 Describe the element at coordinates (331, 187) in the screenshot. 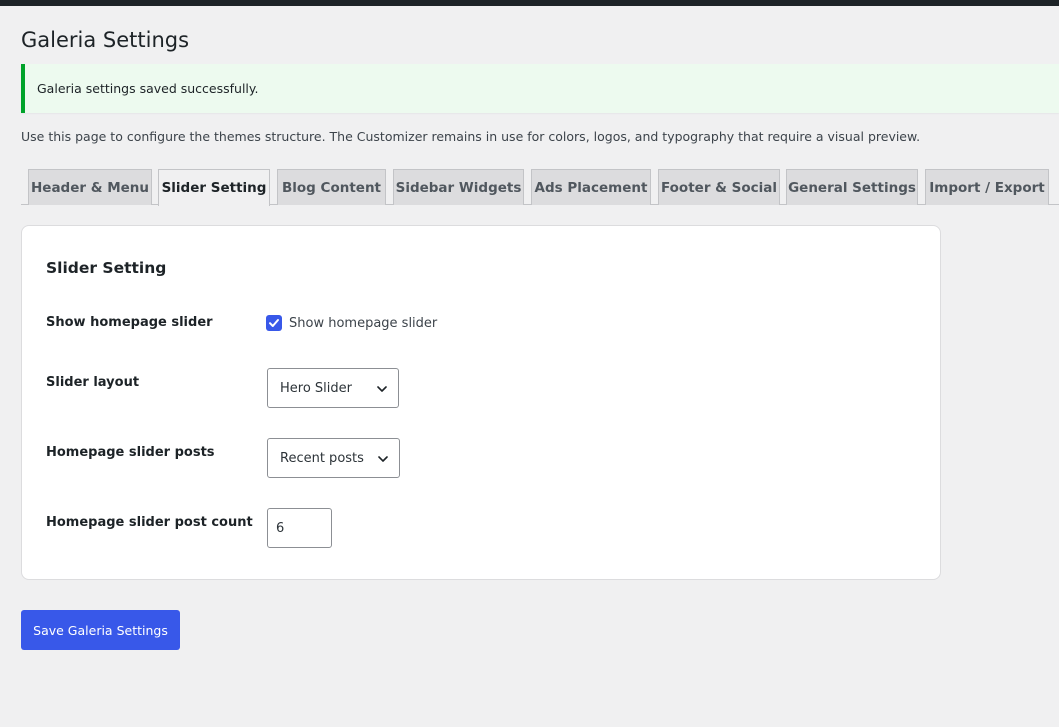

I see `tab-blog-content: Blog Content` at that location.